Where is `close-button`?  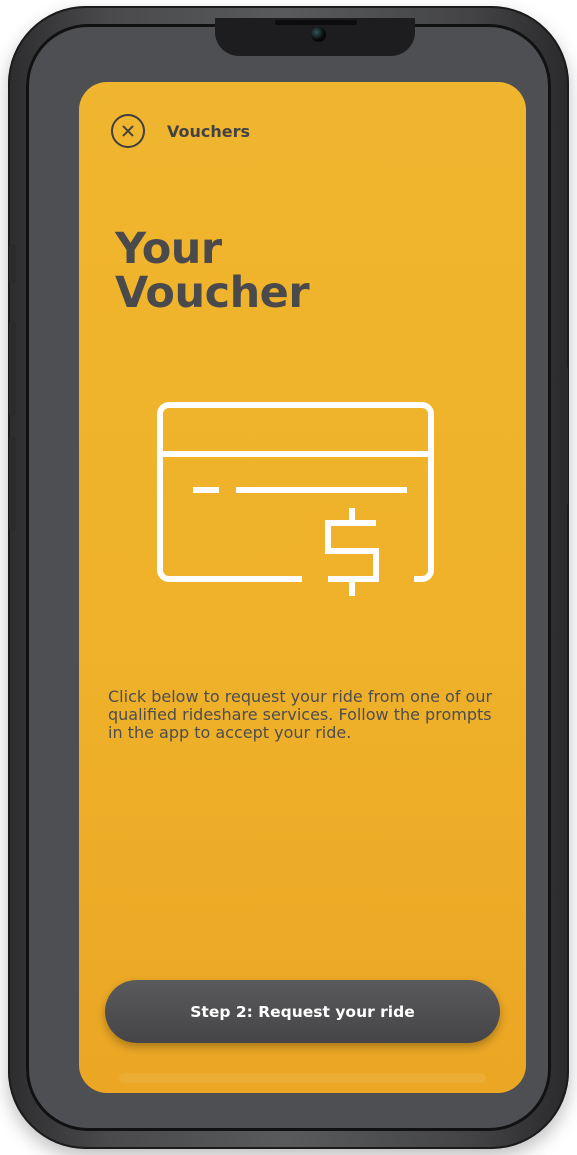
close-button is located at coordinates (128, 131).